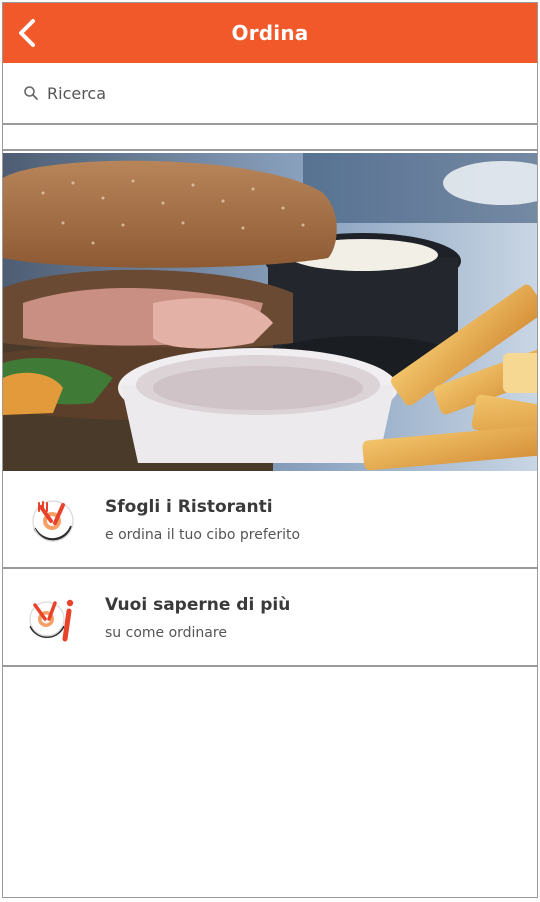 The image size is (540, 902). What do you see at coordinates (166, 633) in the screenshot?
I see `list-item-subtitle: su come ordinare` at bounding box center [166, 633].